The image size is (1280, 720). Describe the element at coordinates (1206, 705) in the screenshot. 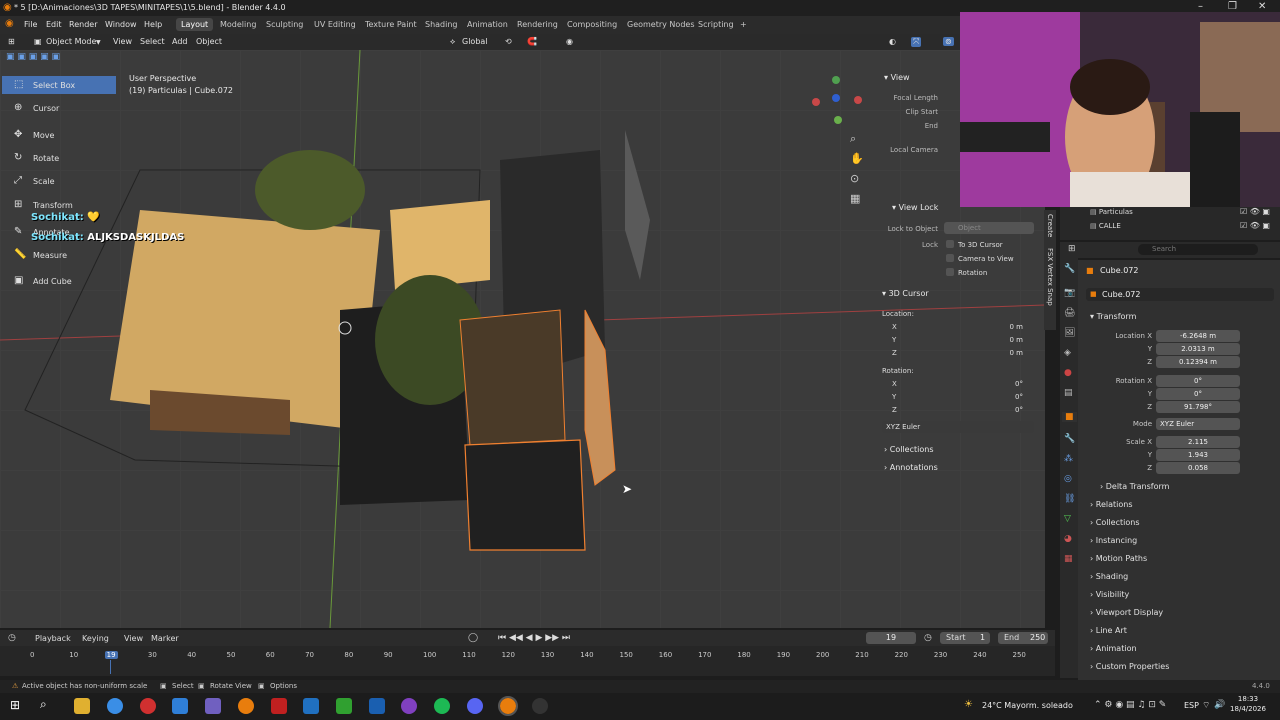

I see `network-icon: ⌔` at that location.